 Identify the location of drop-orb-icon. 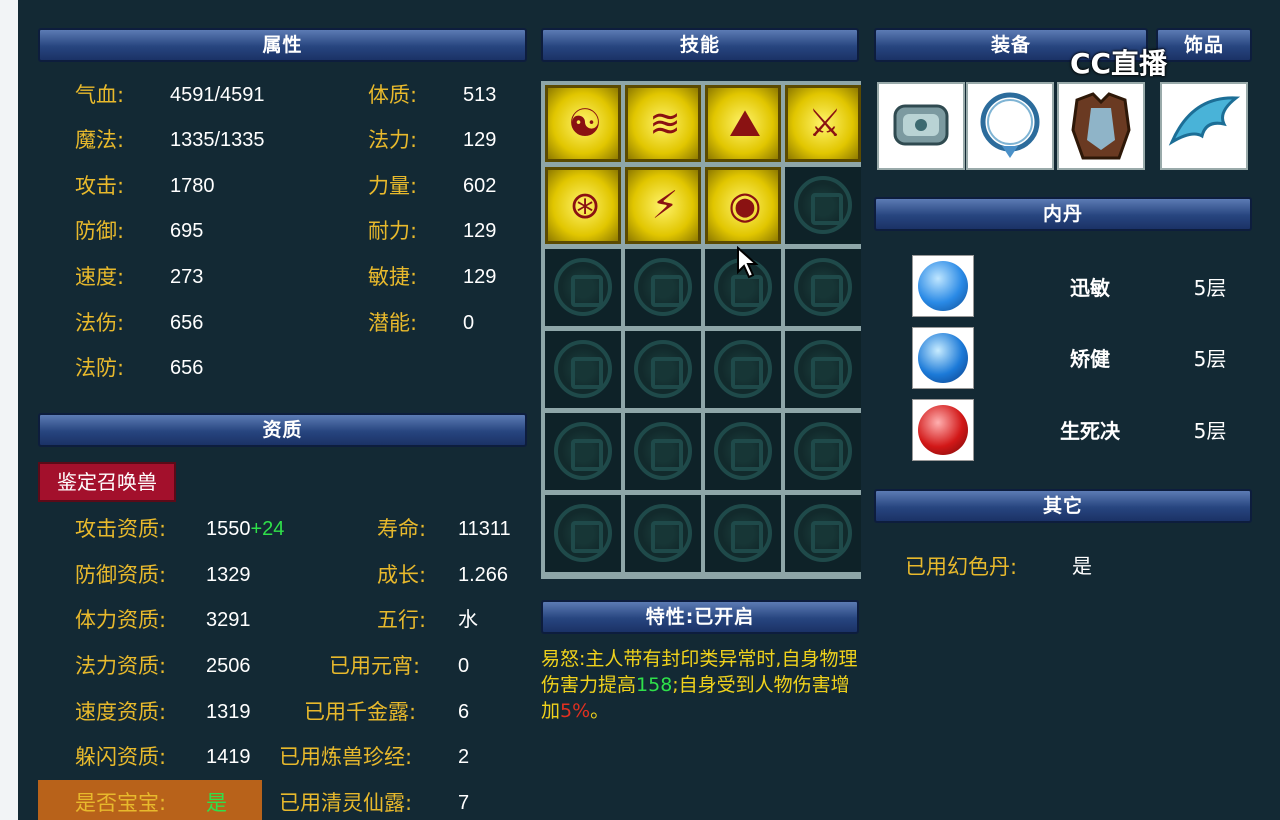
(943, 358).